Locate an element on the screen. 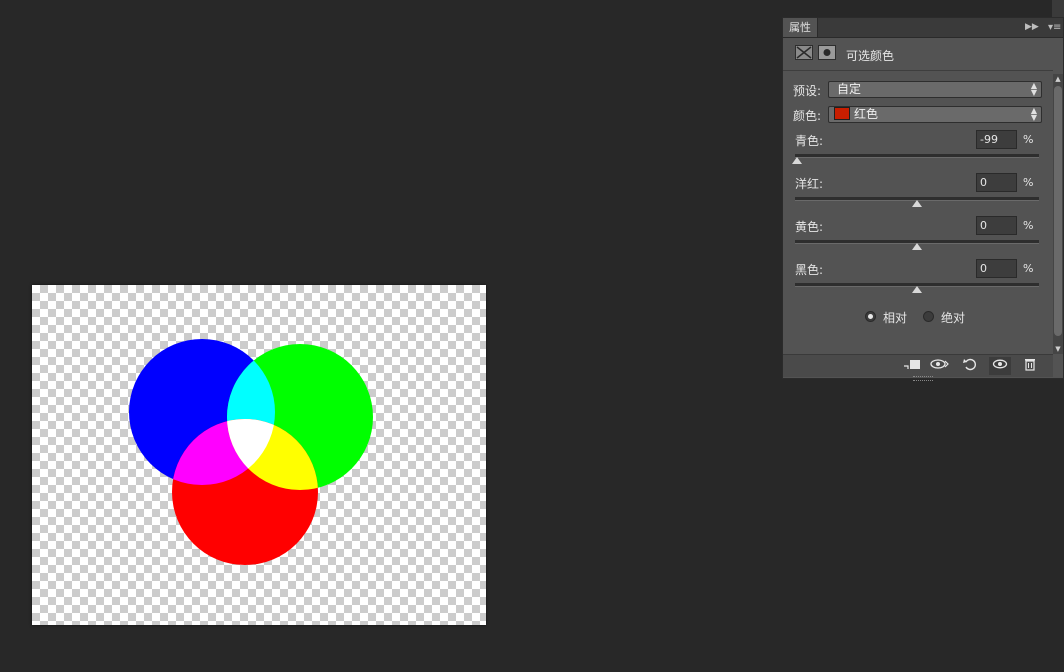  preset-value: 自定 is located at coordinates (849, 89).